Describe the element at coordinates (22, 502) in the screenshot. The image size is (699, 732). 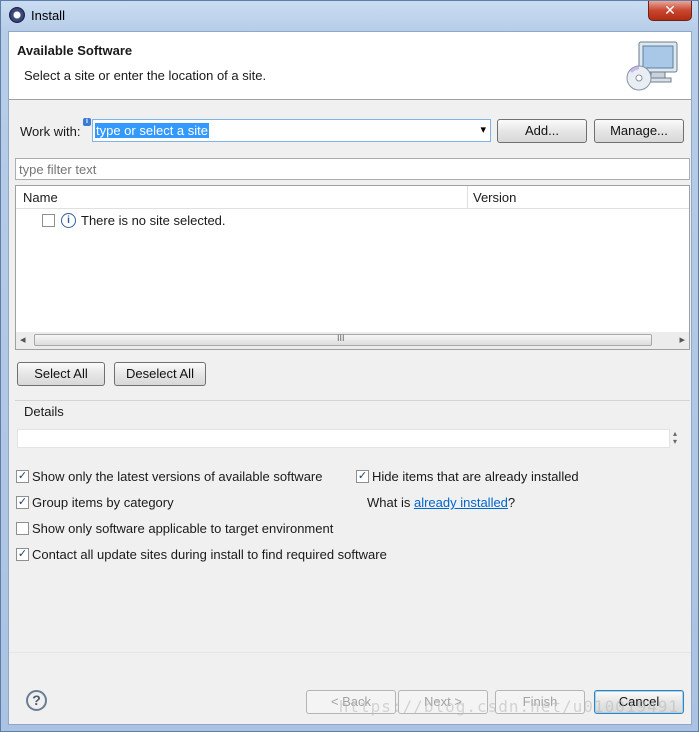
I see `group-by-category-checkbox: ✓` at that location.